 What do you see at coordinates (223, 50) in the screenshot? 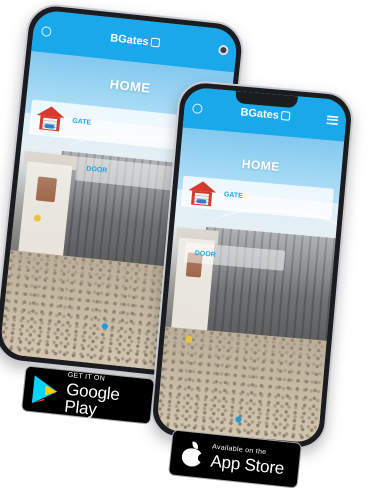
I see `camera-icon` at bounding box center [223, 50].